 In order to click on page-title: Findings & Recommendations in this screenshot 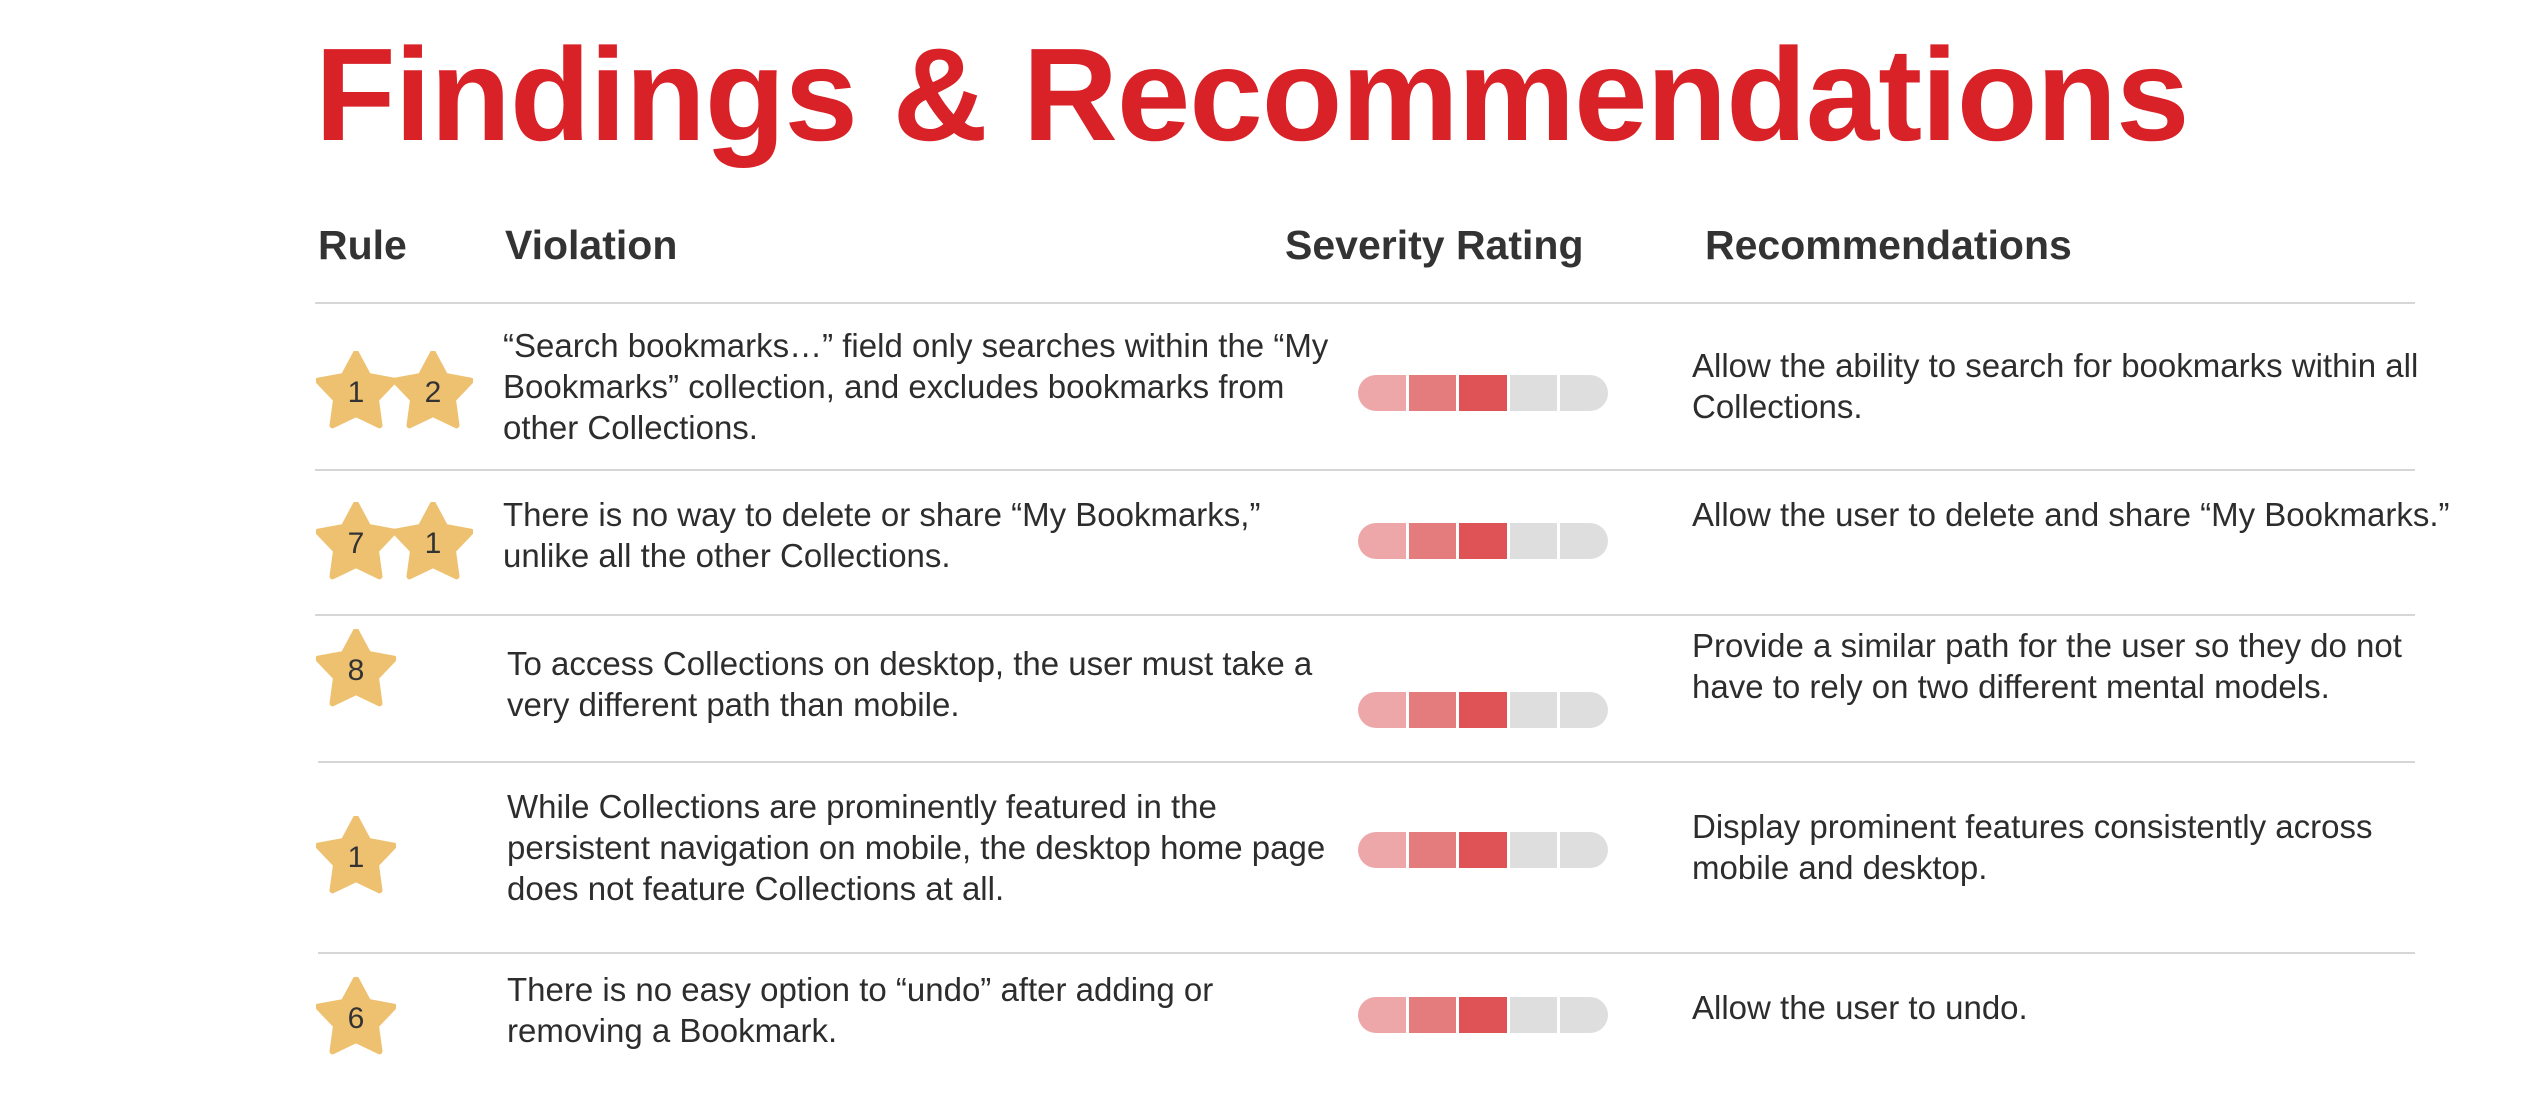, I will do `click(1252, 94)`.